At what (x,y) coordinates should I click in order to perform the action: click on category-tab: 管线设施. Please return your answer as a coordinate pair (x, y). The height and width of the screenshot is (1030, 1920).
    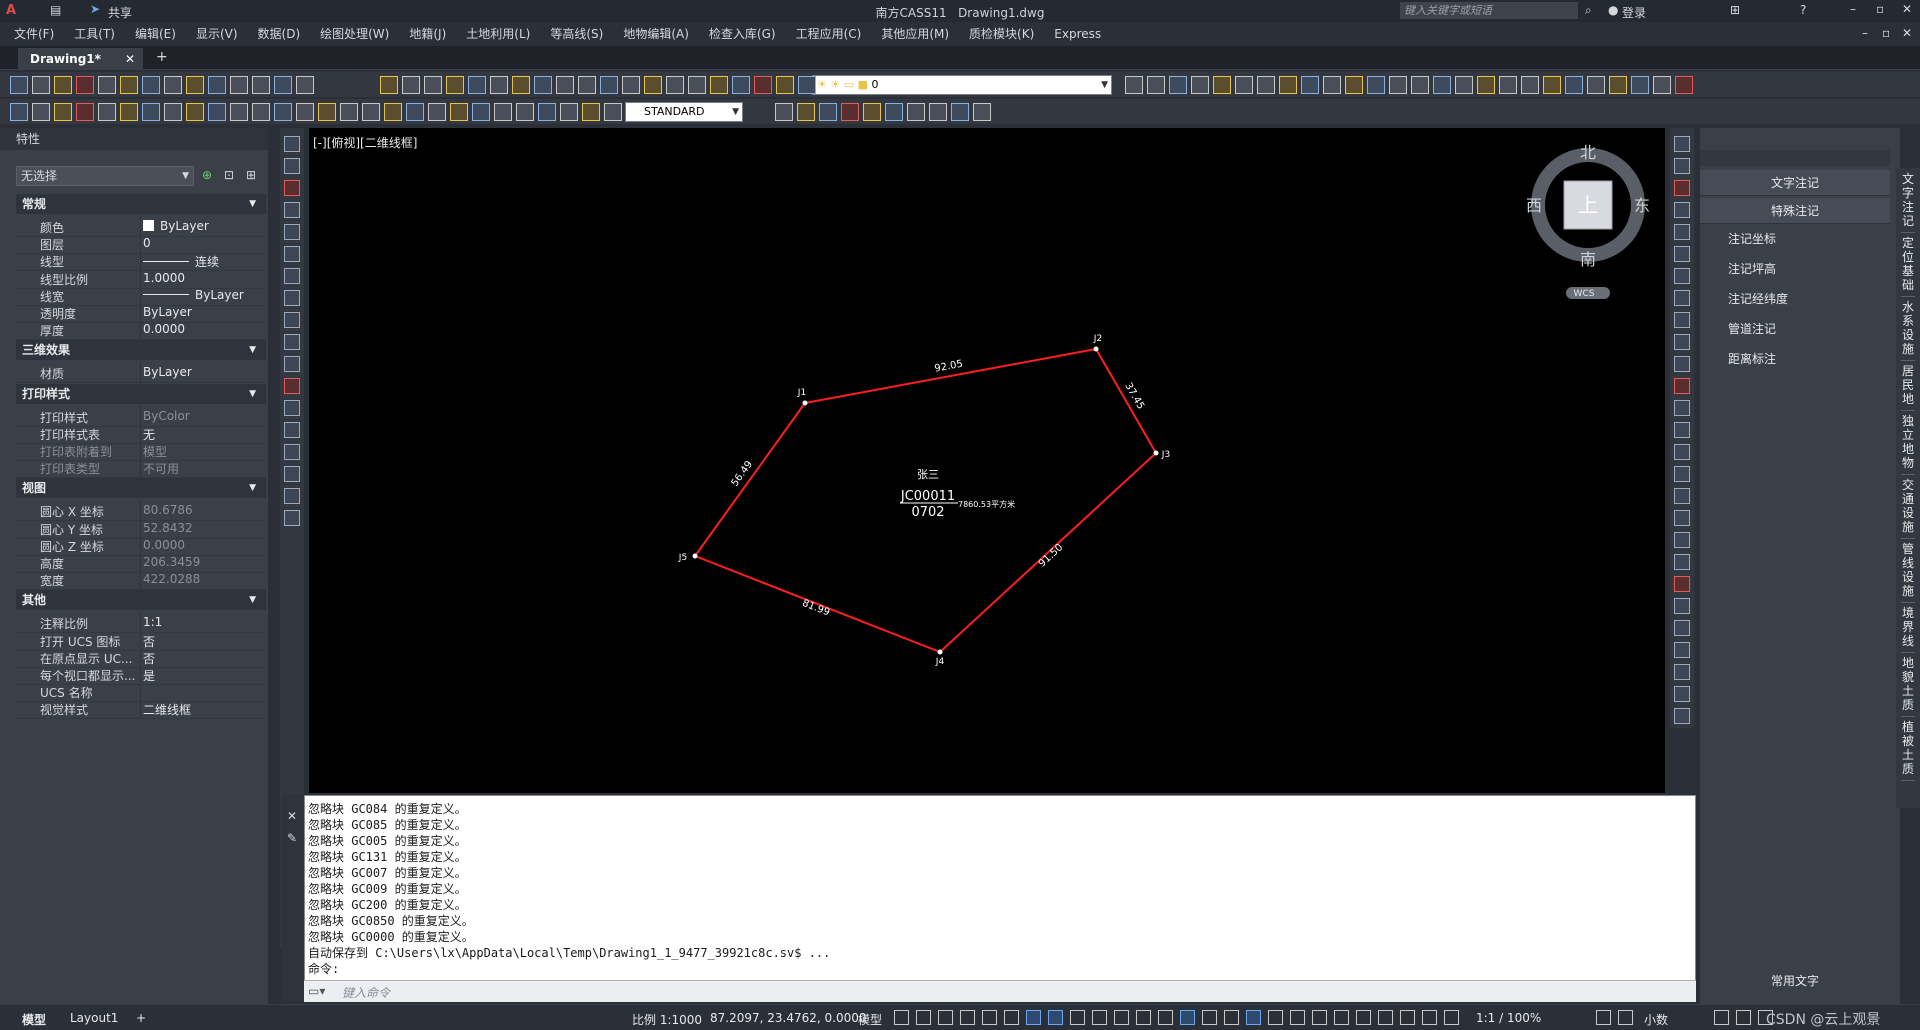
    Looking at the image, I should click on (1908, 572).